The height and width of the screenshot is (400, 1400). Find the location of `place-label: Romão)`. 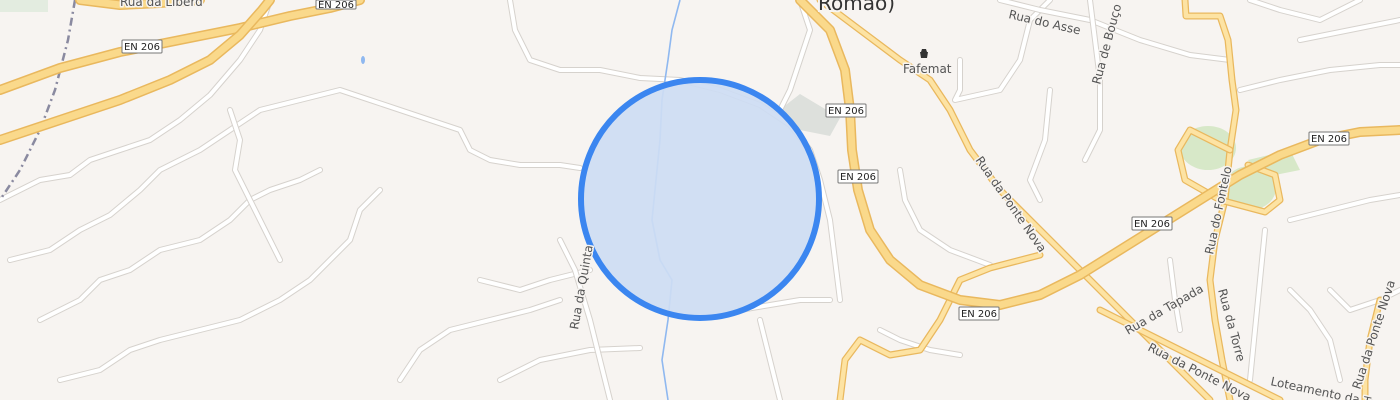

place-label: Romão) is located at coordinates (856, 7).